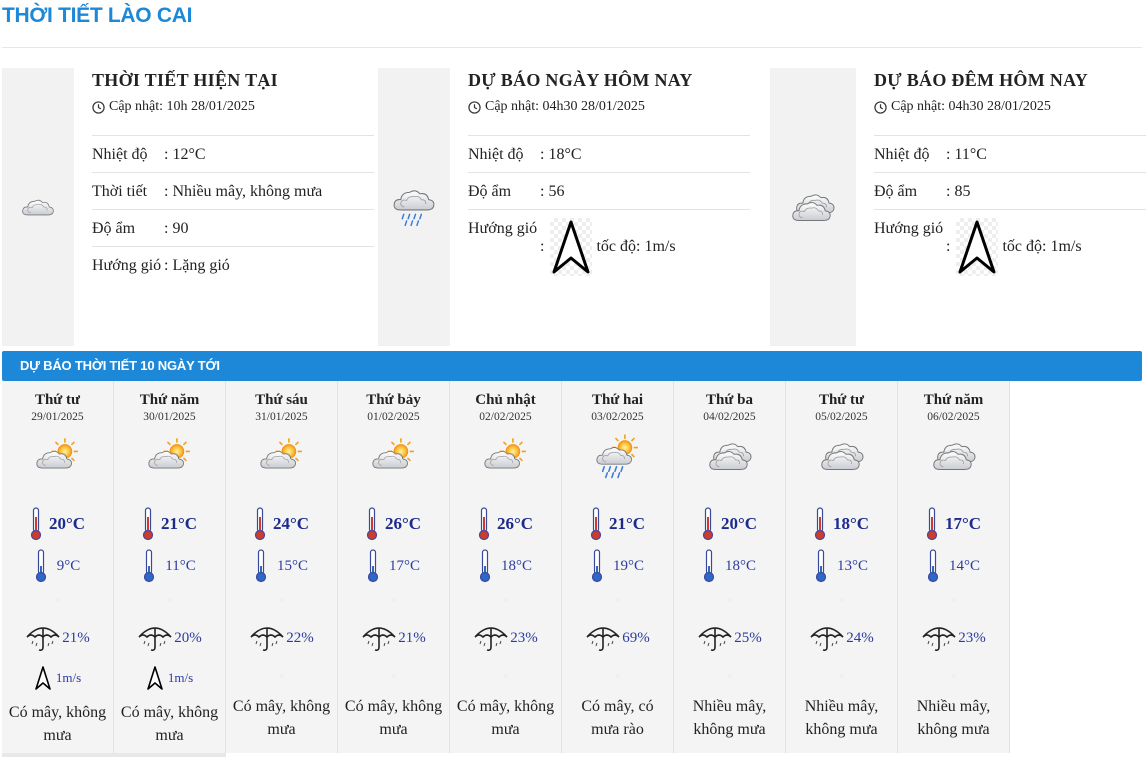  I want to click on day-name: Thứ sáu, so click(281, 400).